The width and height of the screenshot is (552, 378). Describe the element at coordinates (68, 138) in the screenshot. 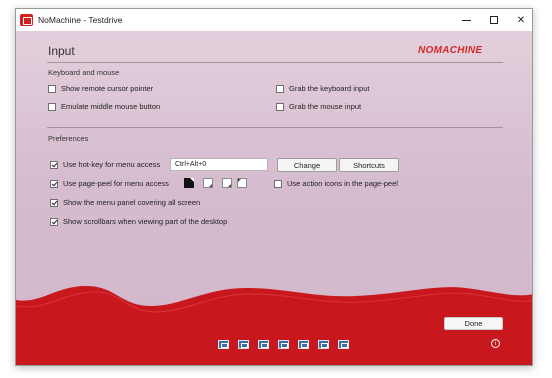

I see `preferences-heading: Preferences` at that location.